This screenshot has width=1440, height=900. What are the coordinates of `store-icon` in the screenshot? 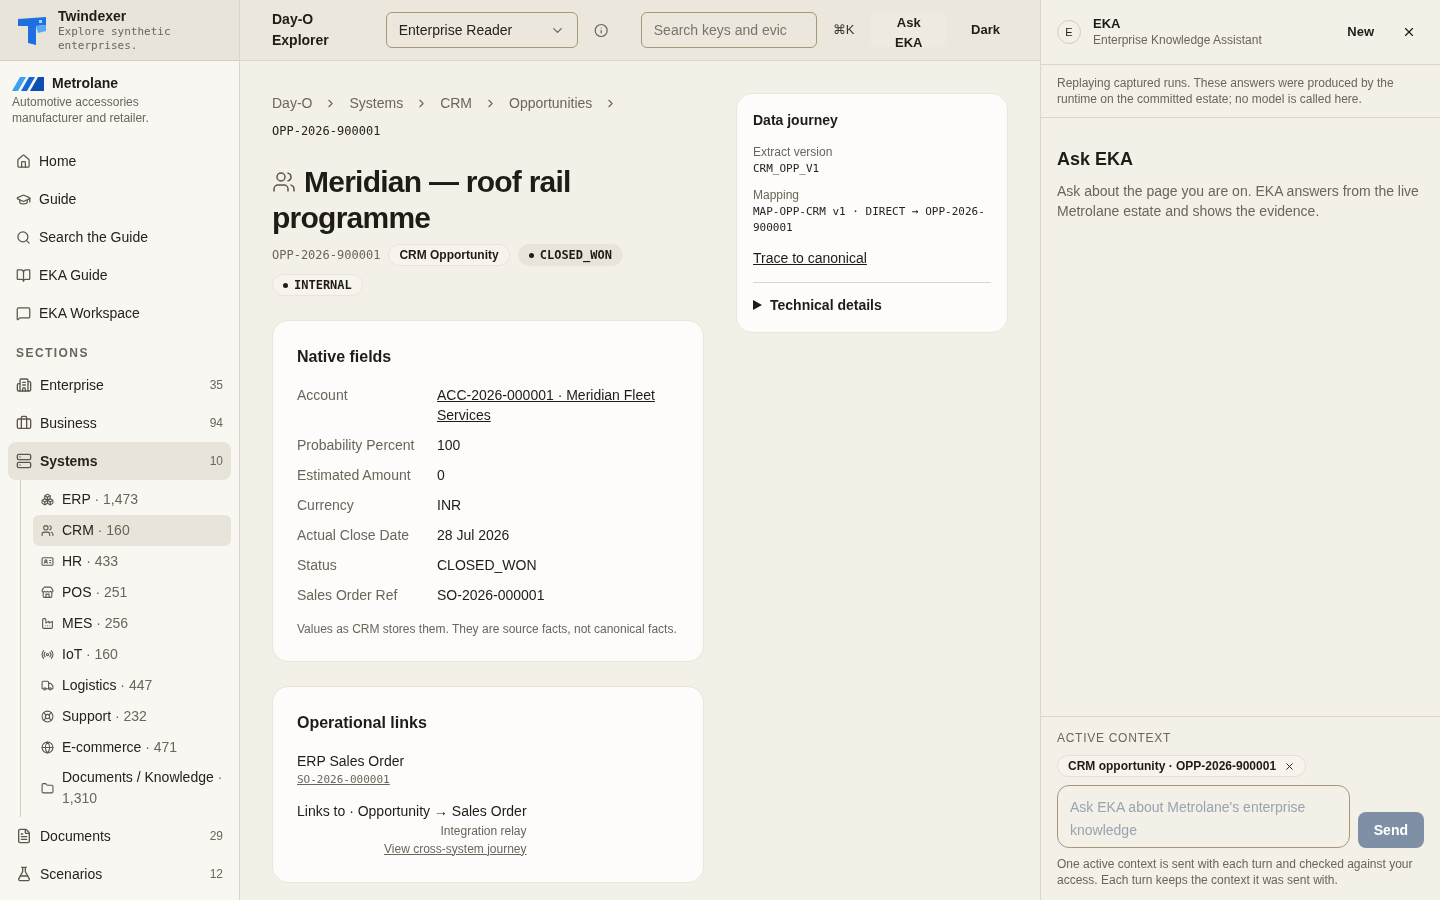 It's located at (47, 592).